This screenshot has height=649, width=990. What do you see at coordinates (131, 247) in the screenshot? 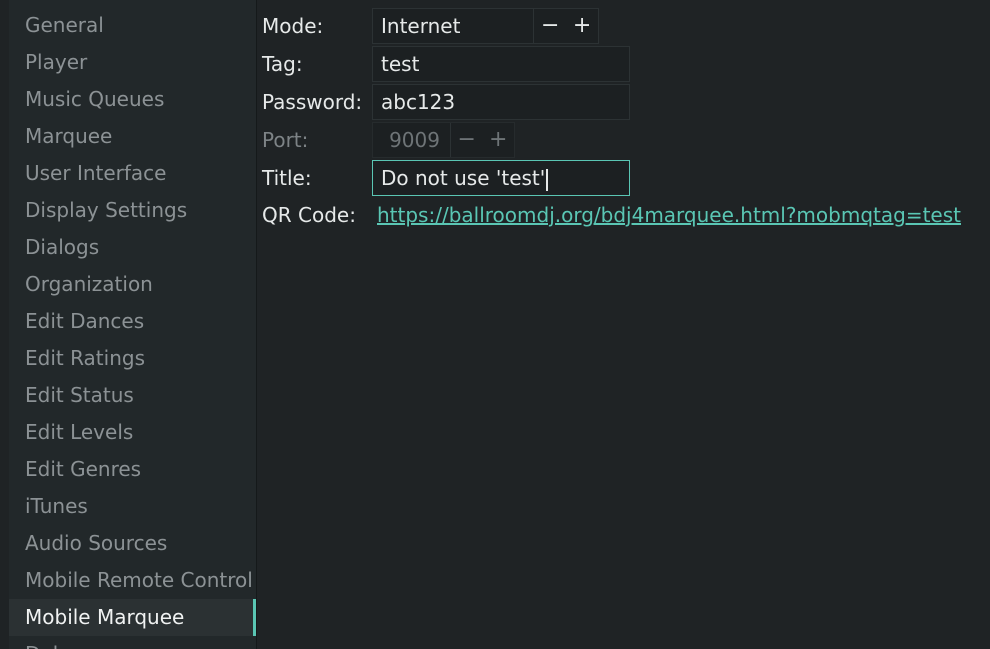
I see `sidebar-item-dialogs: Dialogs` at bounding box center [131, 247].